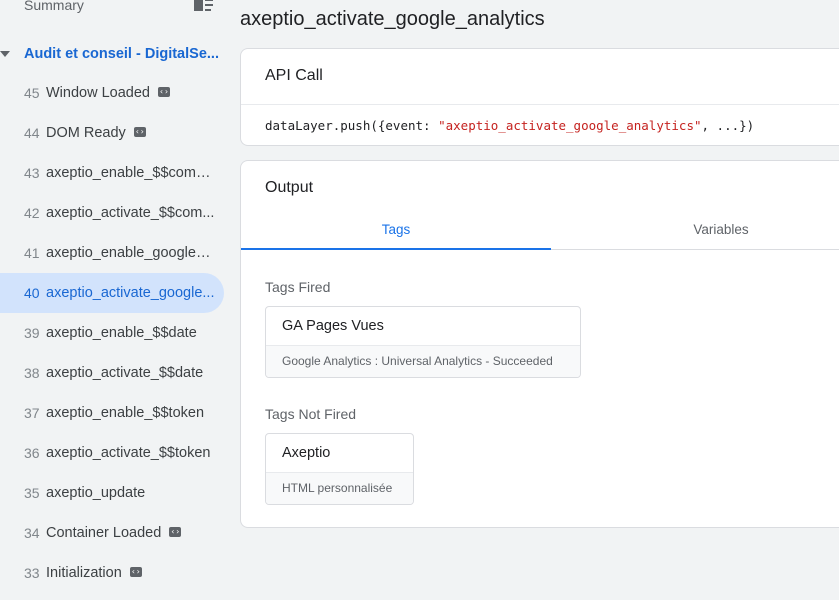  What do you see at coordinates (392, 19) in the screenshot?
I see `page-title: axeptio_activate_google_analytics` at bounding box center [392, 19].